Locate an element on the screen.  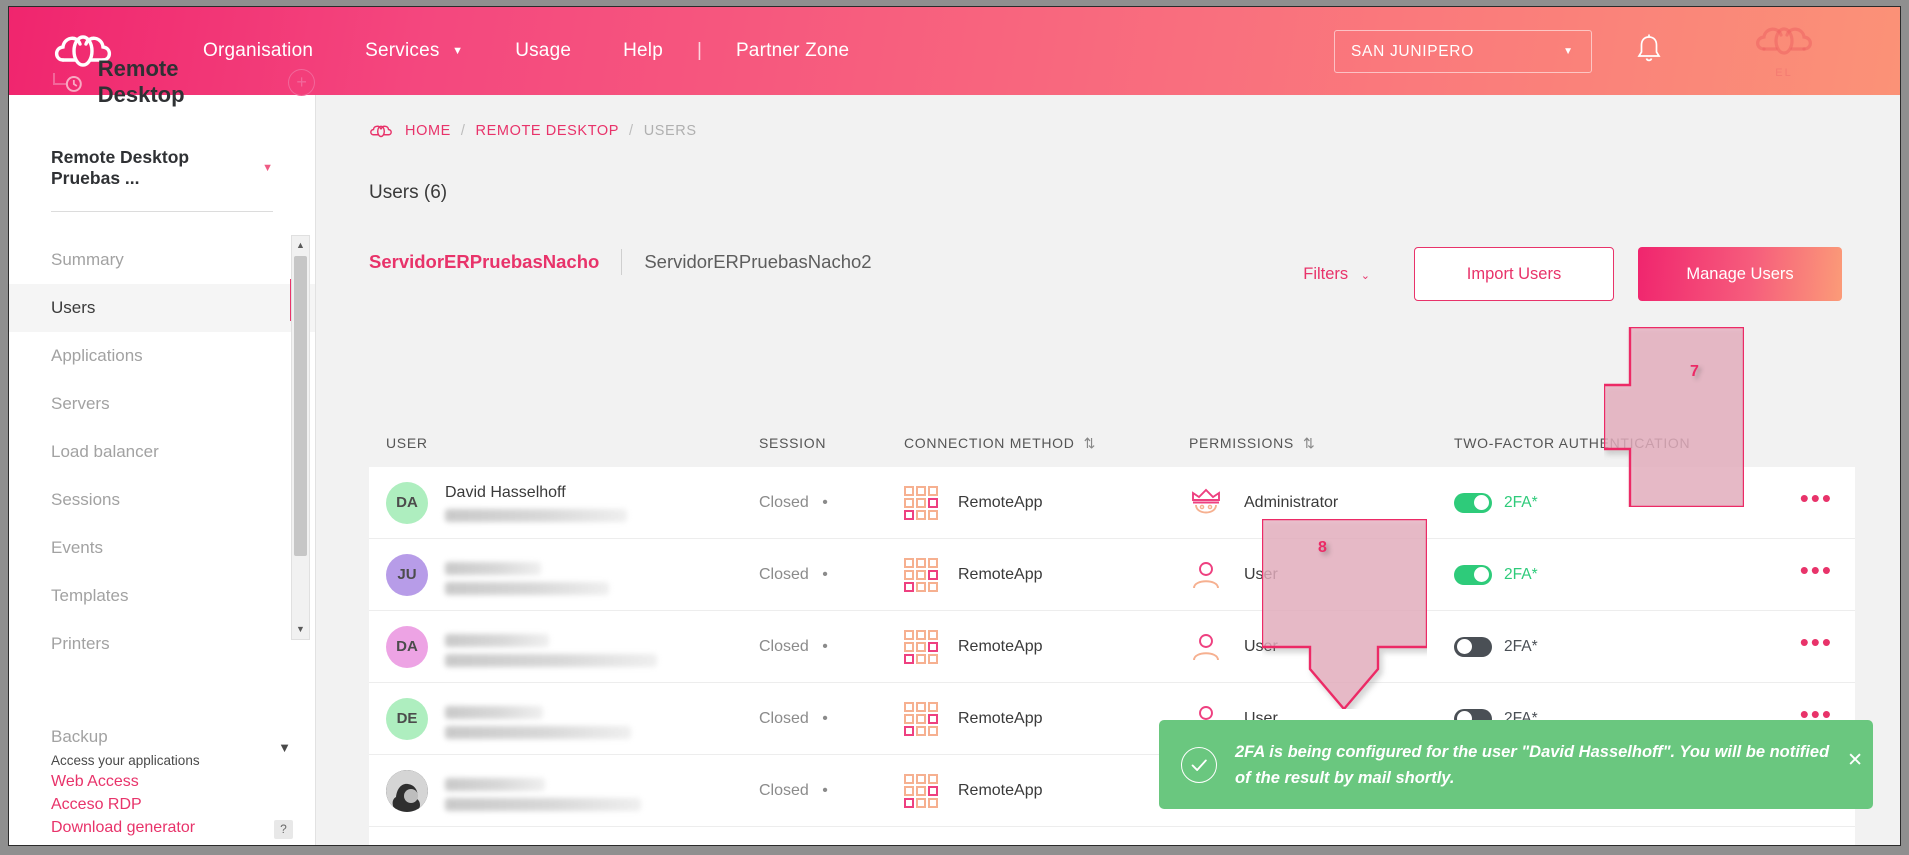
avatar: DE is located at coordinates (407, 718).